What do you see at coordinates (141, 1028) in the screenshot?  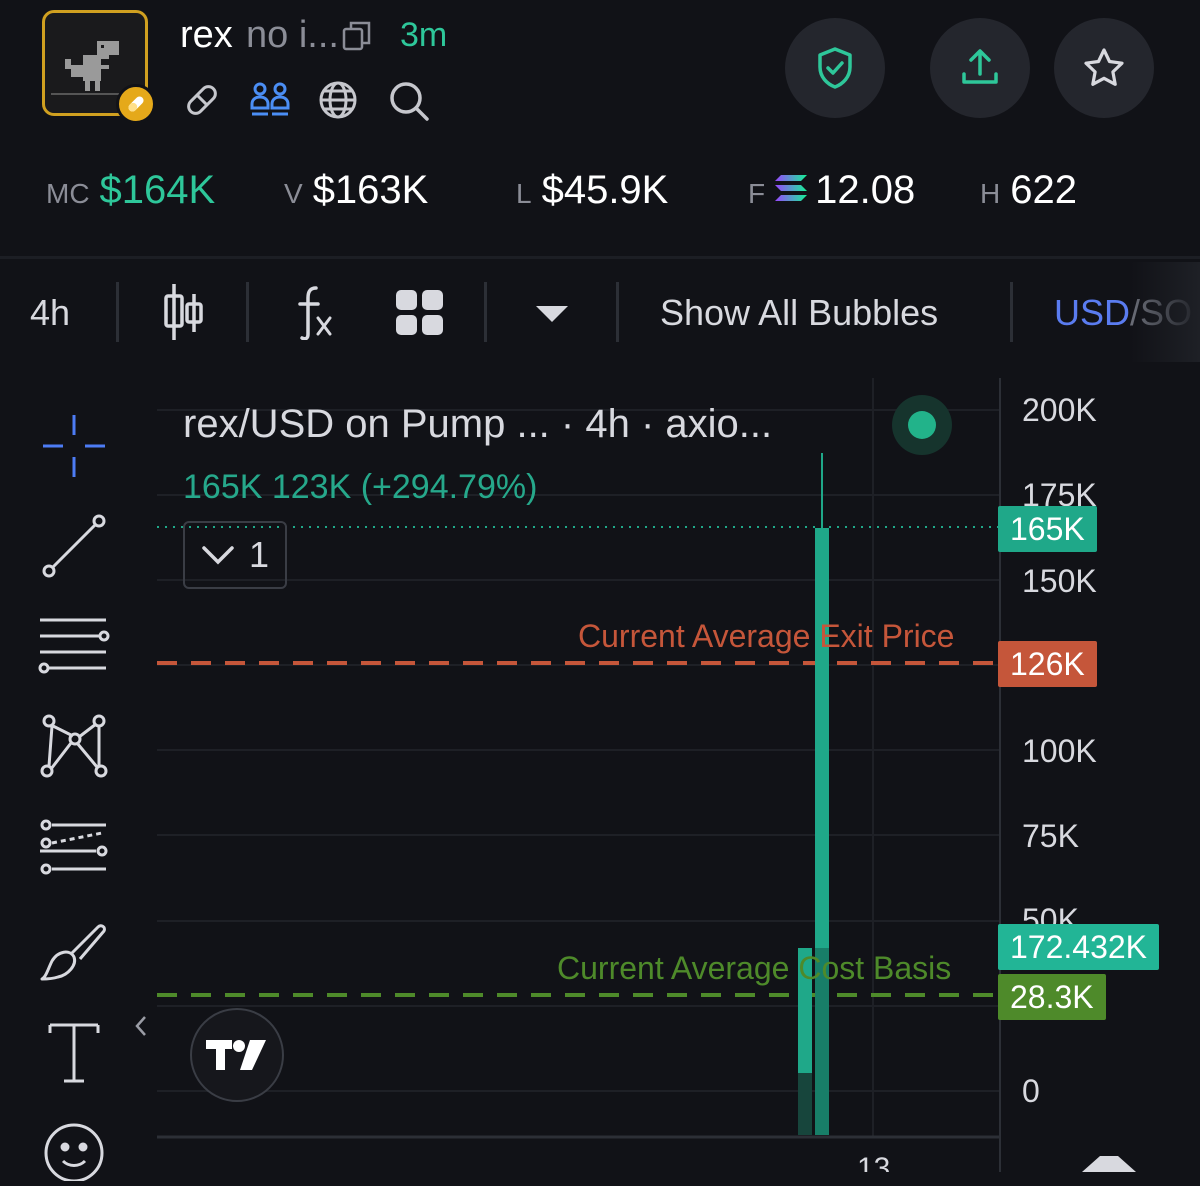 I see `collapse-toolbar-icon` at bounding box center [141, 1028].